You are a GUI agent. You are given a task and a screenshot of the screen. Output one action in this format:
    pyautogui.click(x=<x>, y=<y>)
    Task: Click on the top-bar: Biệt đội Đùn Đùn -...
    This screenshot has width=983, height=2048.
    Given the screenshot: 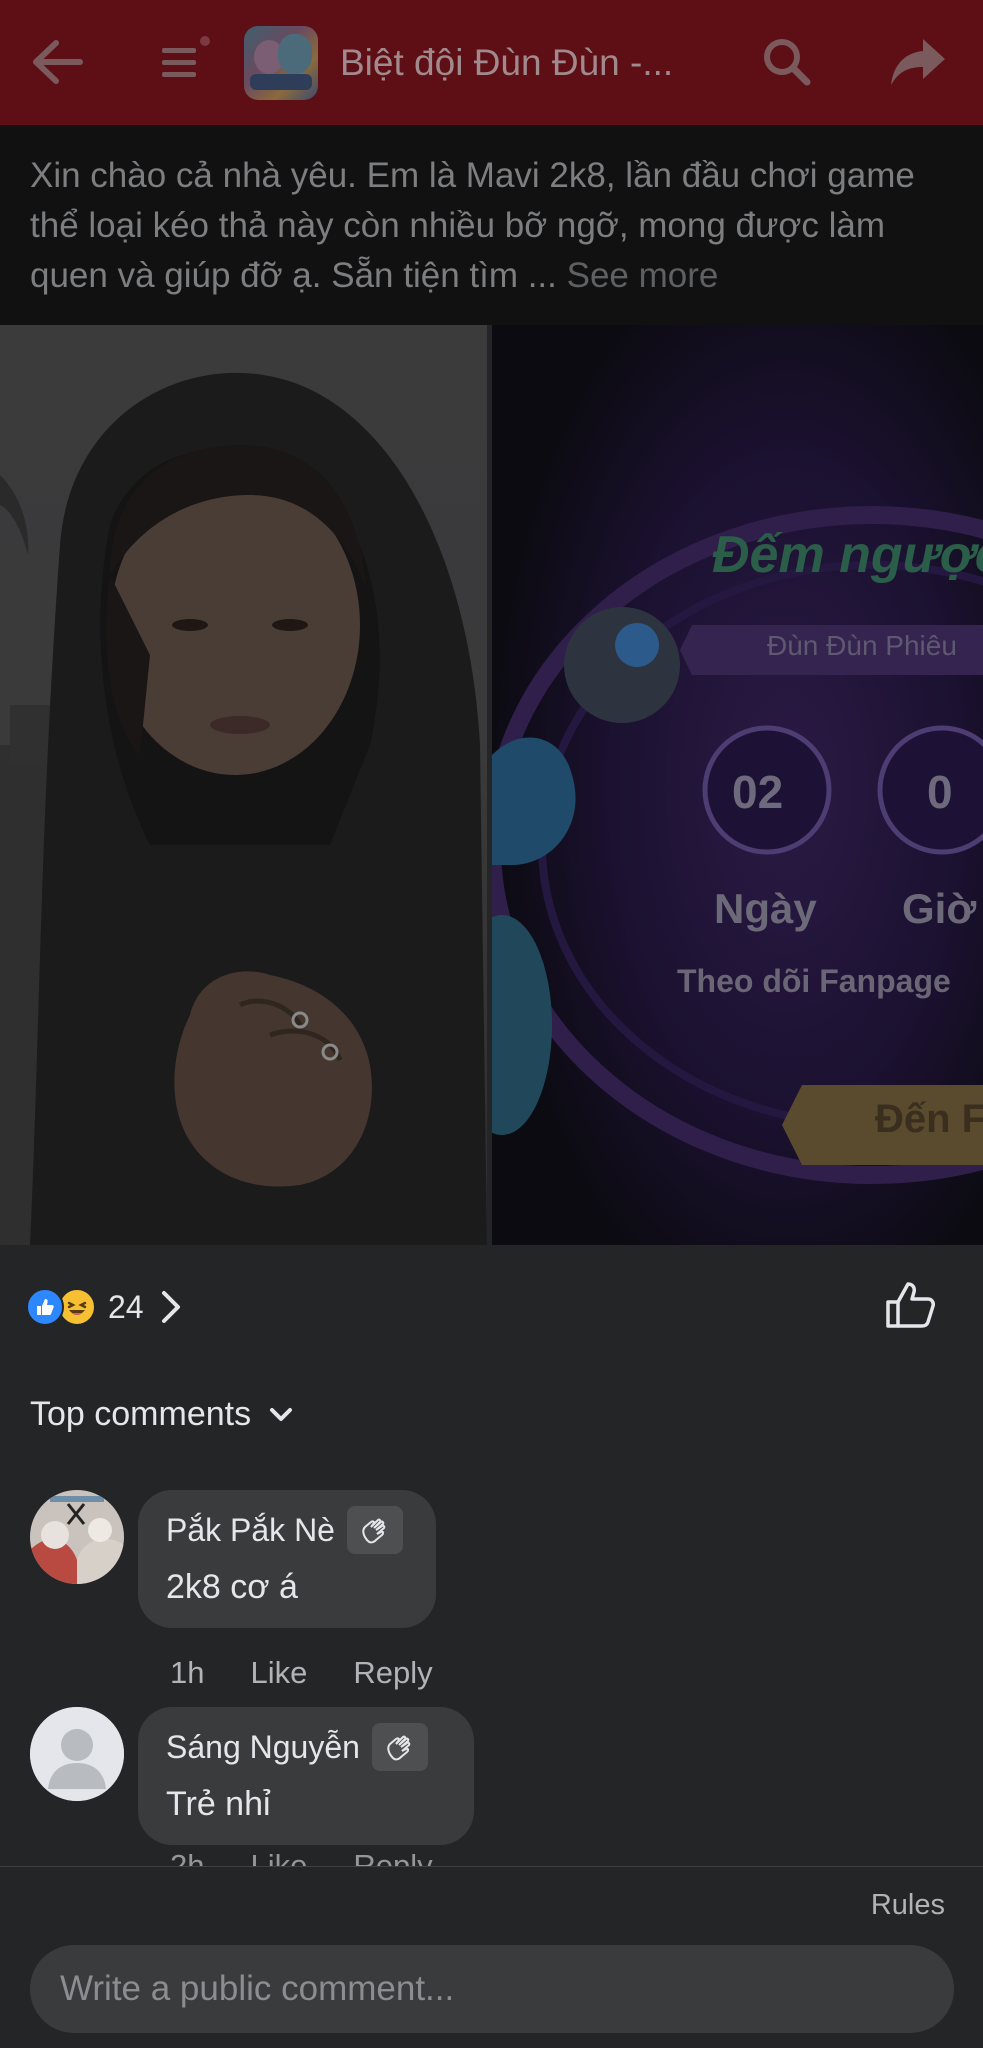 What is the action you would take?
    pyautogui.click(x=491, y=62)
    